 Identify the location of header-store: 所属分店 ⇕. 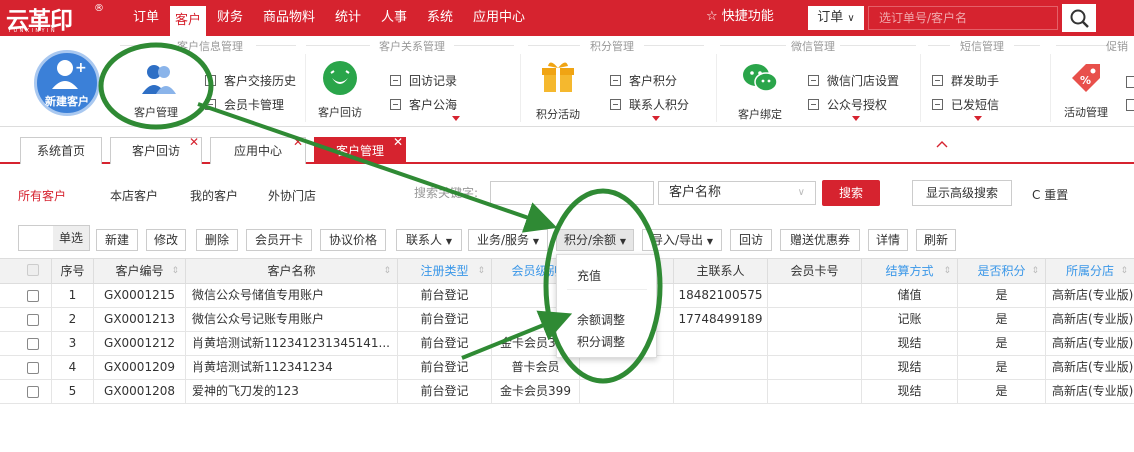
(1090, 271).